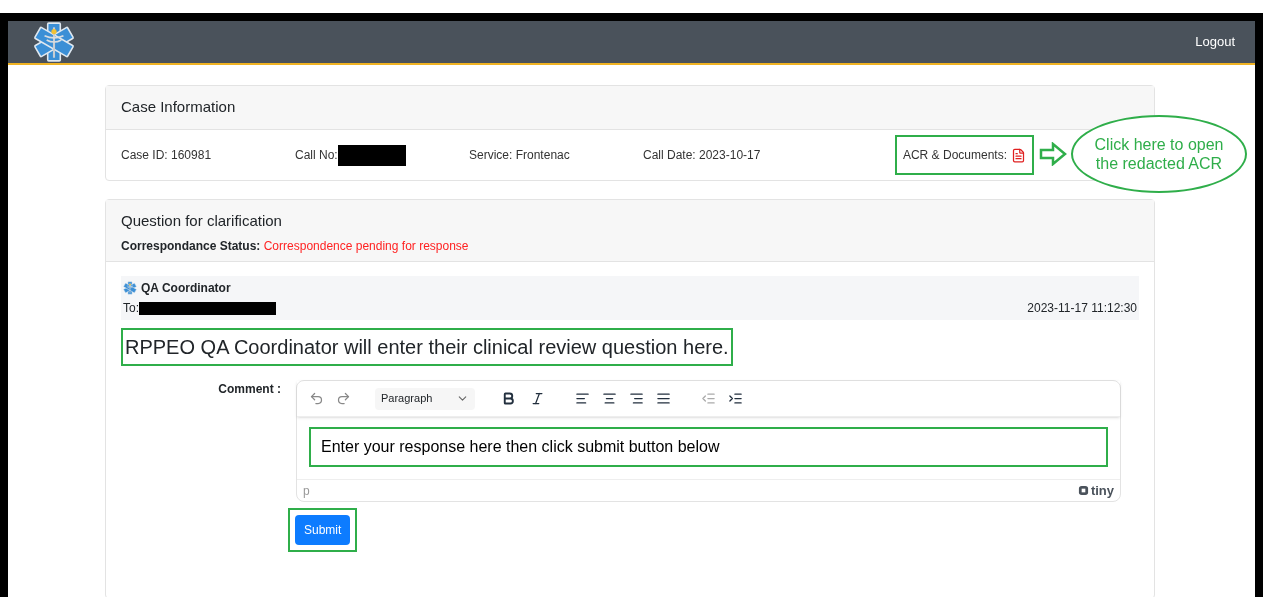  I want to click on brand-name: tiny, so click(1102, 490).